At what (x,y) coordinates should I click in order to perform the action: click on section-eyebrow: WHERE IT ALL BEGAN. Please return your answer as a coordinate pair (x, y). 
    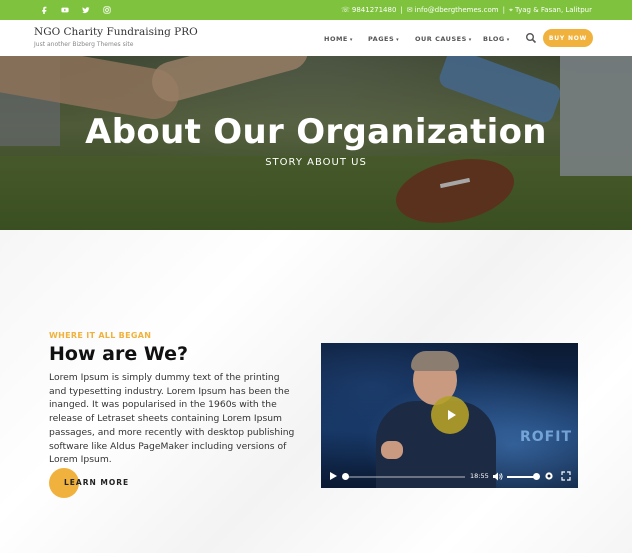
    Looking at the image, I should click on (100, 335).